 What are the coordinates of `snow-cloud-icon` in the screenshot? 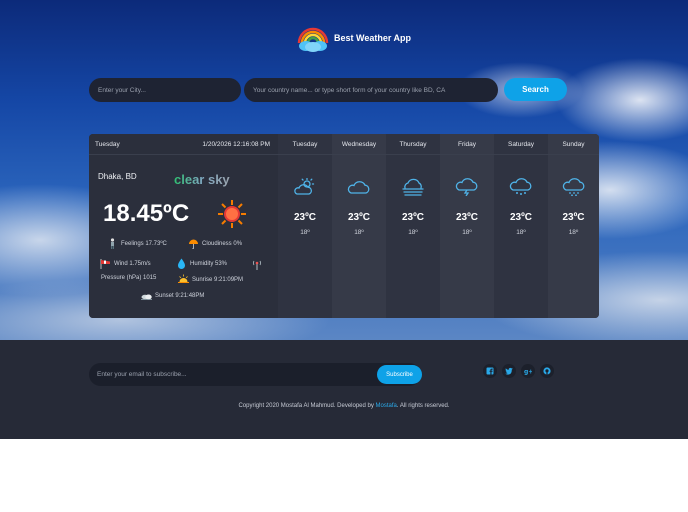 It's located at (573, 187).